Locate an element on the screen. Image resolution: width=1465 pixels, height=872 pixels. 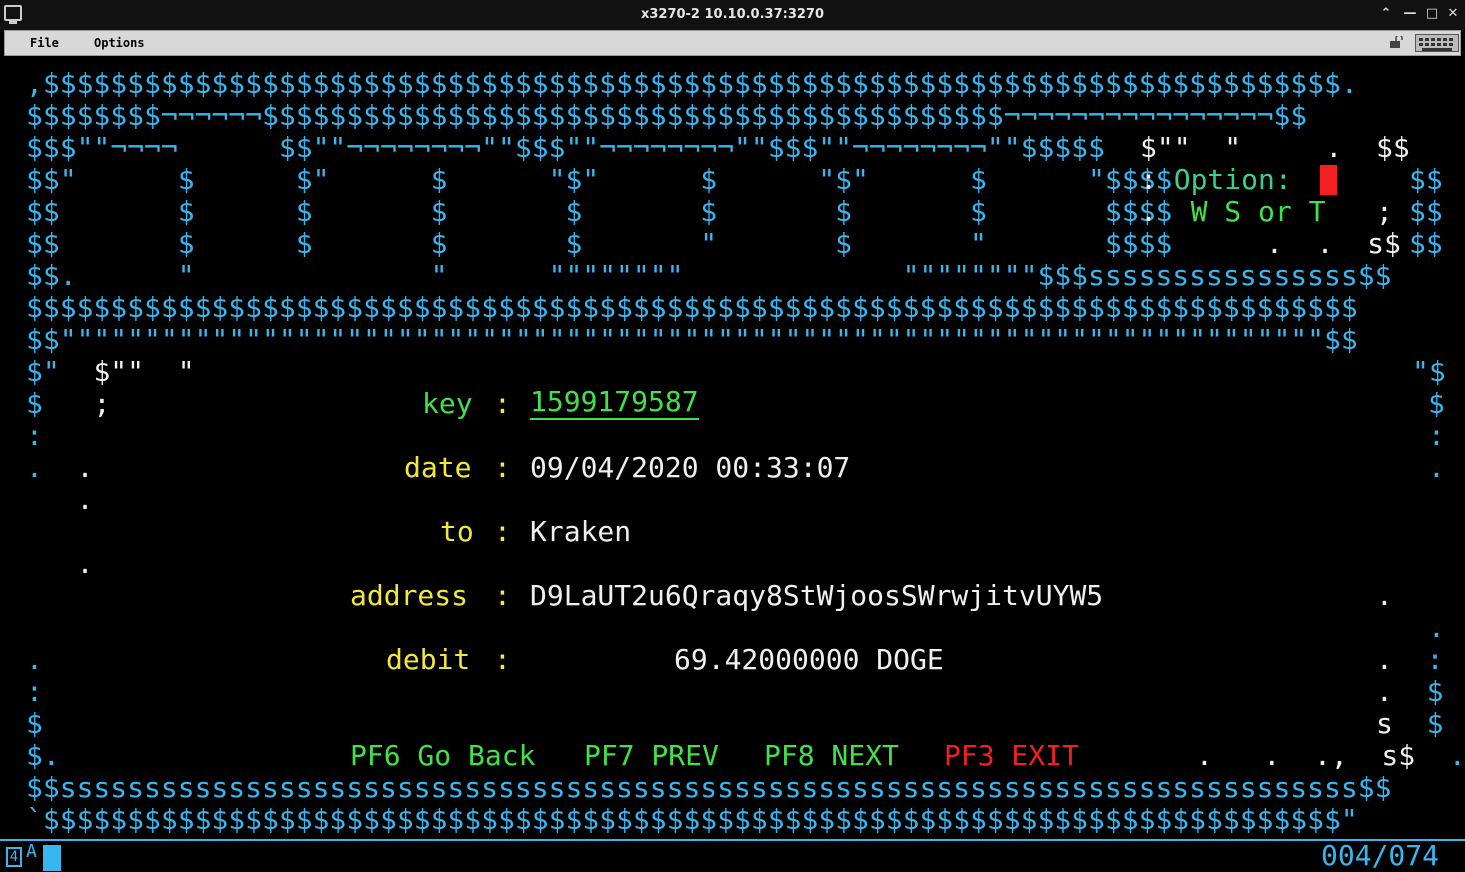
art-left-r11: : is located at coordinates (34, 435).